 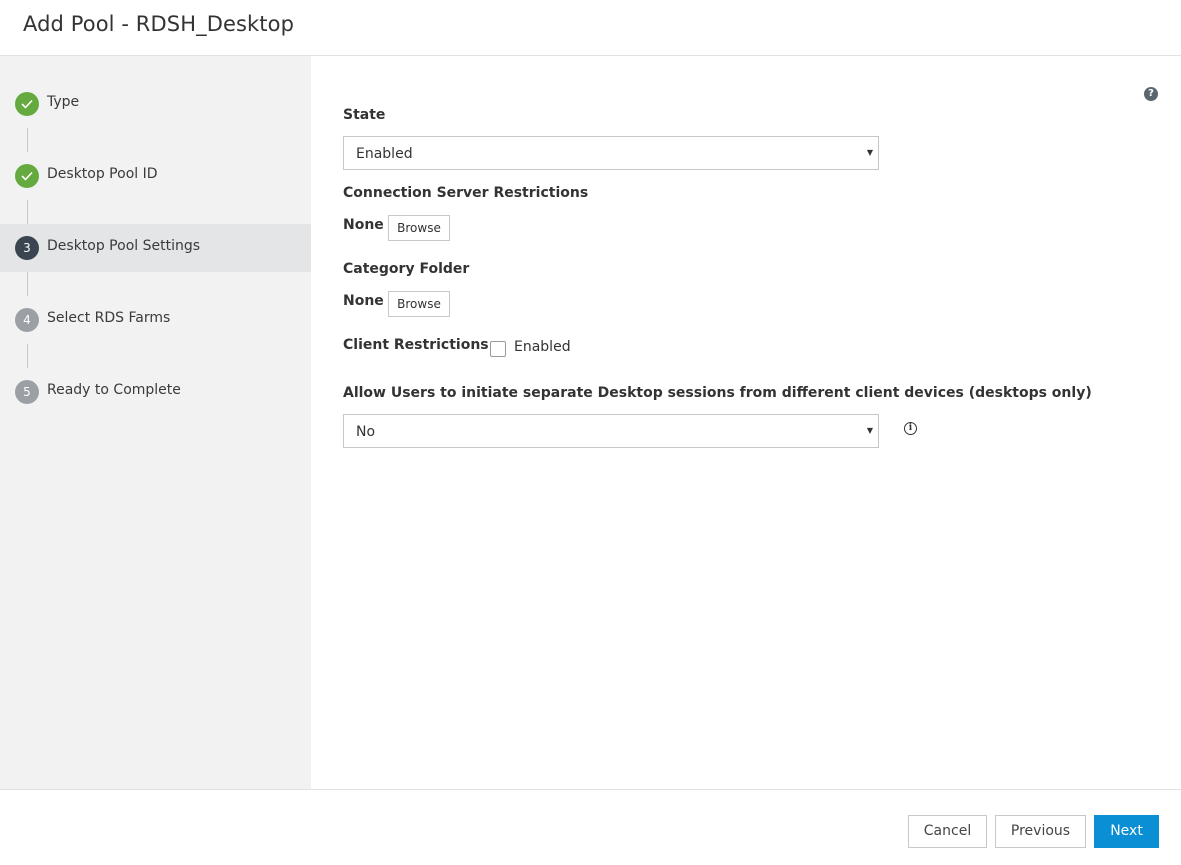 I want to click on state-label: State, so click(x=364, y=115).